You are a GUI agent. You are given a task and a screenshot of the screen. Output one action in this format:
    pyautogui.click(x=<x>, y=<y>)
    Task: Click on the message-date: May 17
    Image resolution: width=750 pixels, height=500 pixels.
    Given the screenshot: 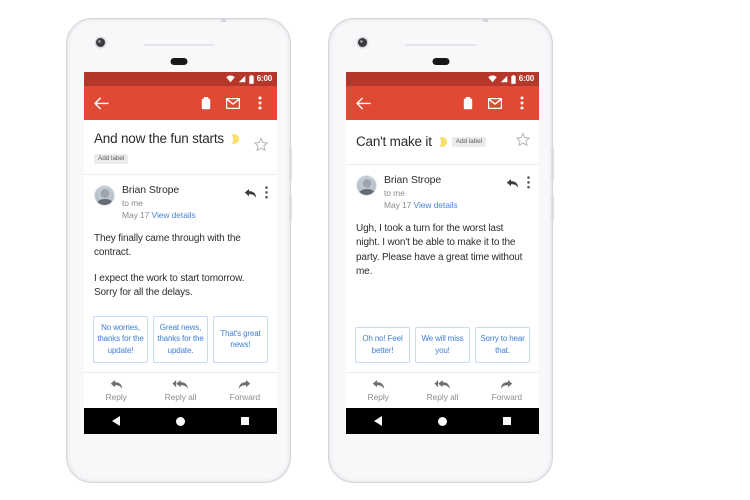 What is the action you would take?
    pyautogui.click(x=398, y=204)
    